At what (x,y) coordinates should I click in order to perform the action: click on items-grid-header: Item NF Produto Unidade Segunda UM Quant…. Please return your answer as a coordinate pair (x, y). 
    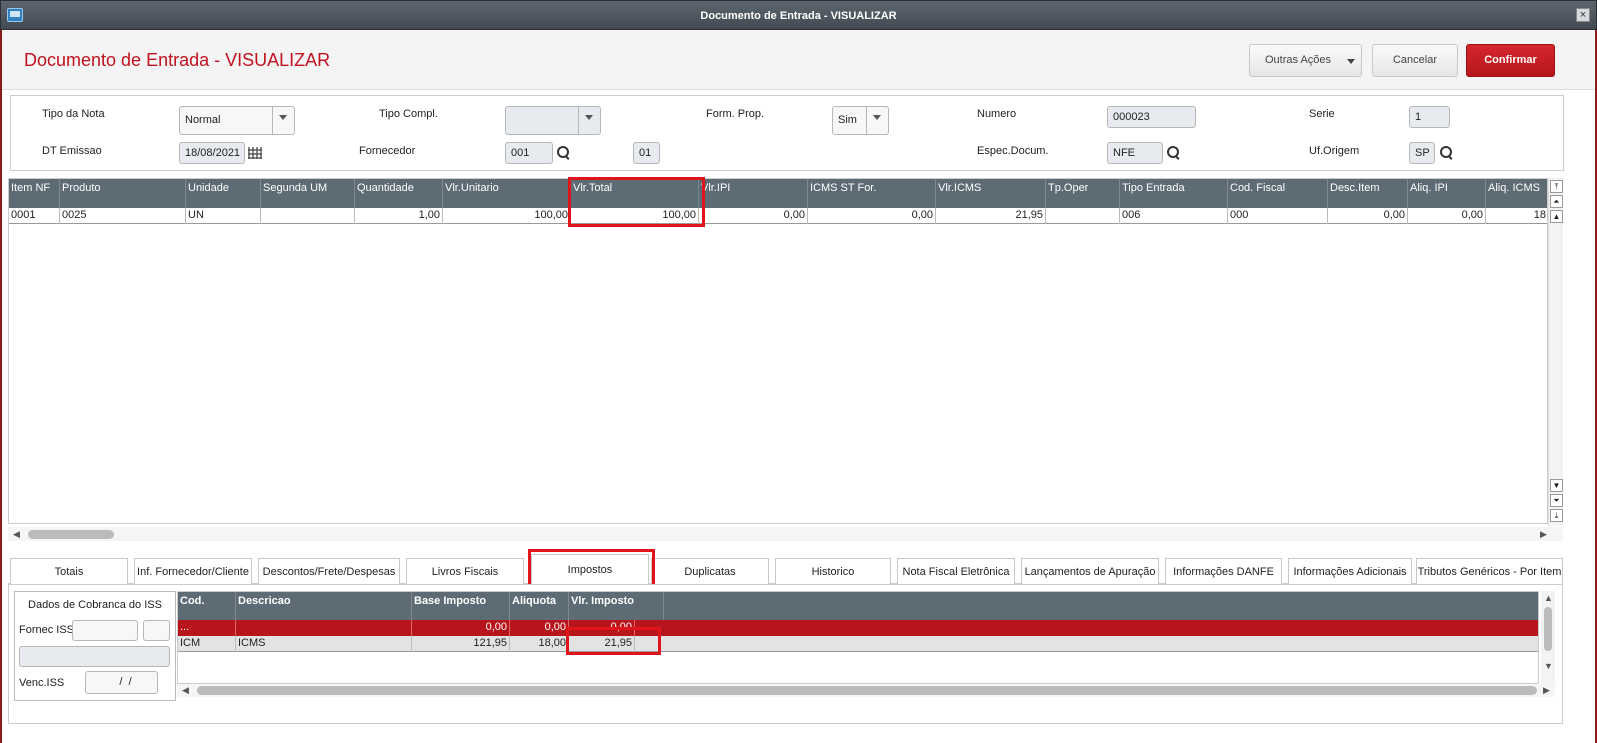
    Looking at the image, I should click on (778, 193).